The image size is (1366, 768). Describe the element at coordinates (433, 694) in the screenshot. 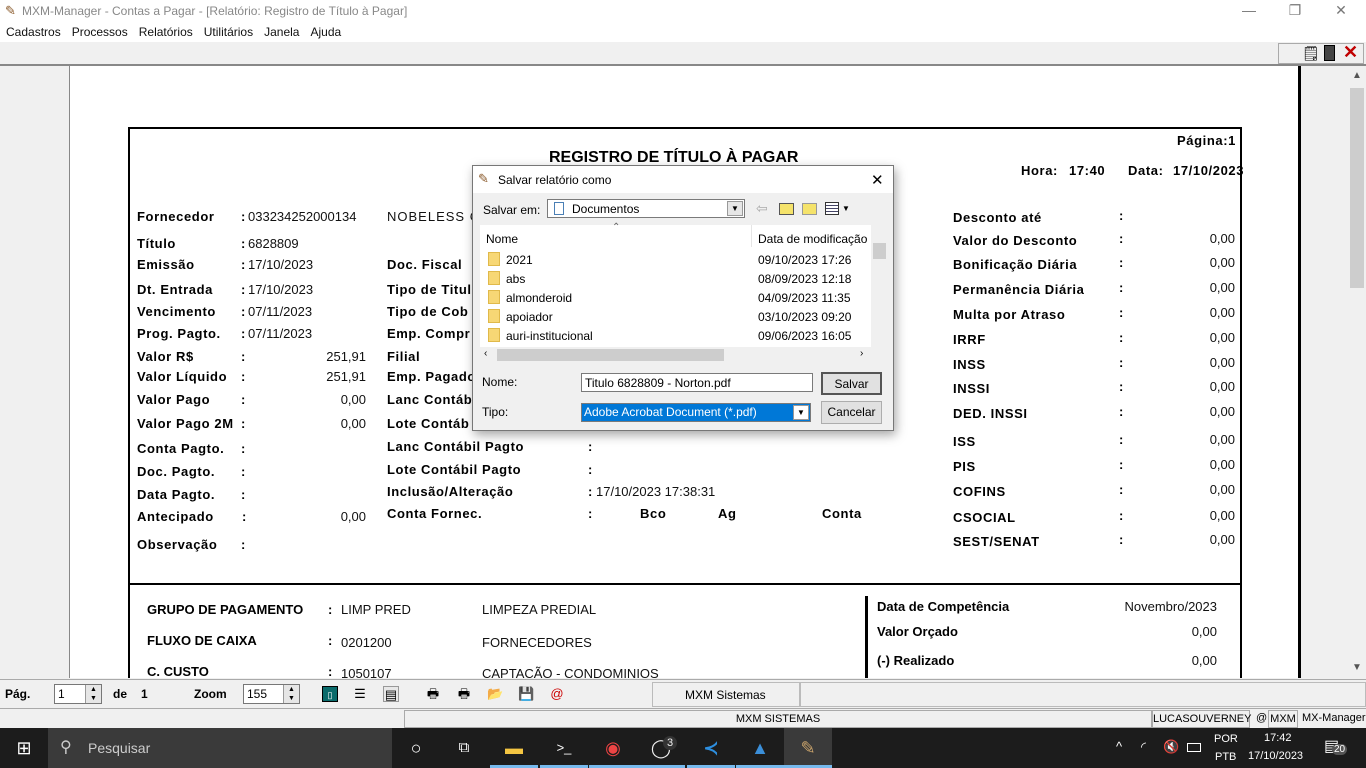

I see `print-setup-icon: 🖶` at that location.